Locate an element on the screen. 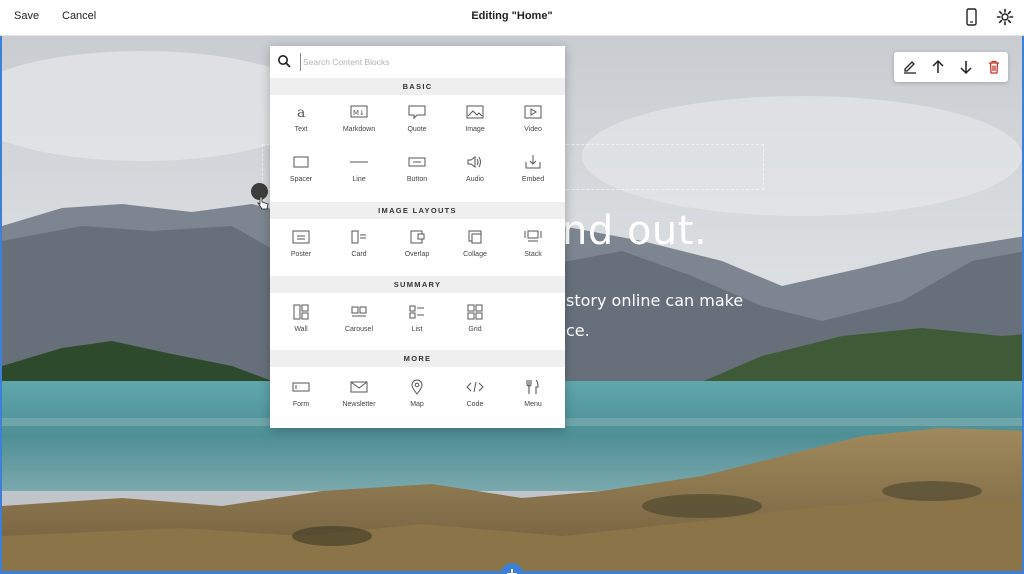 The width and height of the screenshot is (1024, 574). block-menu: Menu is located at coordinates (533, 401).